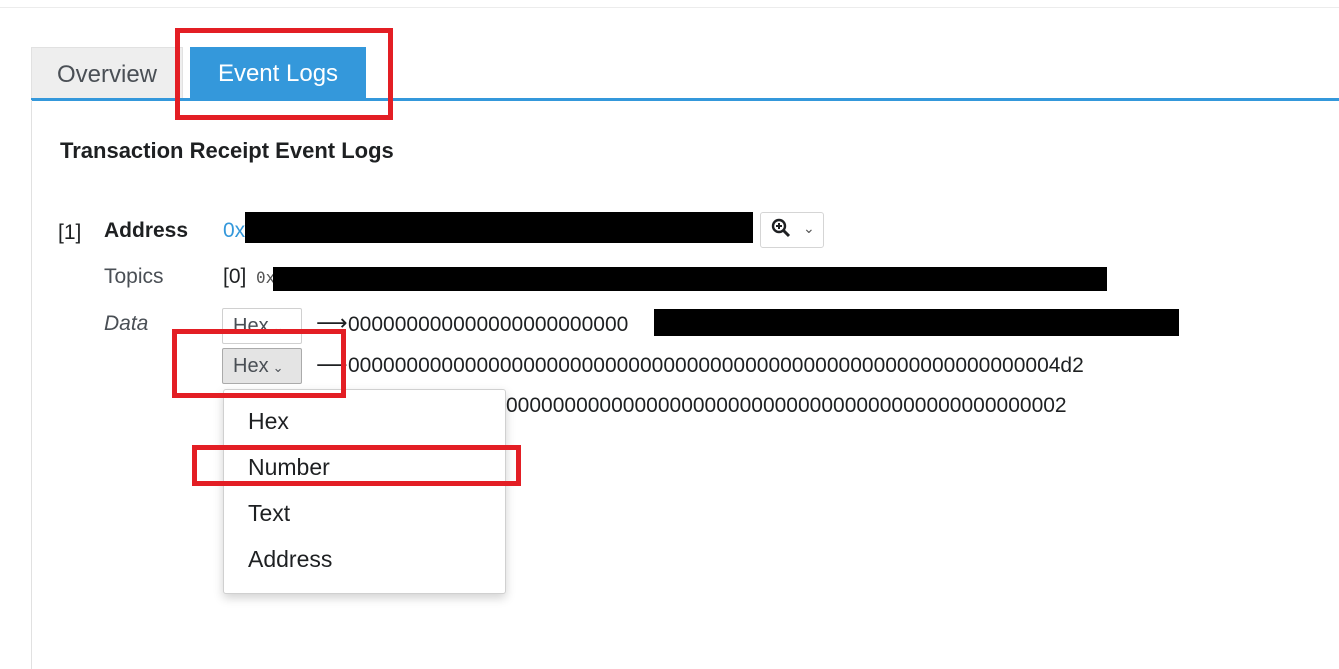 The height and width of the screenshot is (669, 1339). I want to click on address-label: Address, so click(146, 230).